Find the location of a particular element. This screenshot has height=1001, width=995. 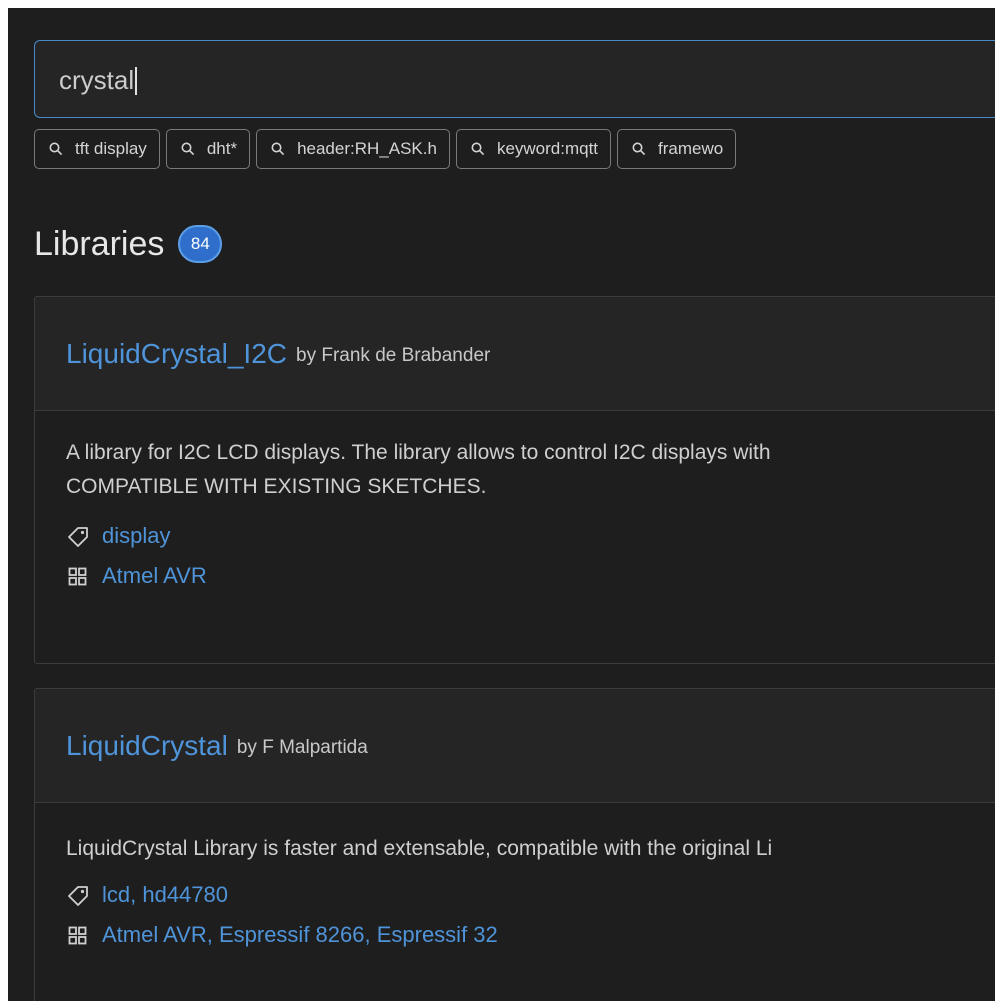

library-name-link: LiquidCrystal_I2C is located at coordinates (176, 354).